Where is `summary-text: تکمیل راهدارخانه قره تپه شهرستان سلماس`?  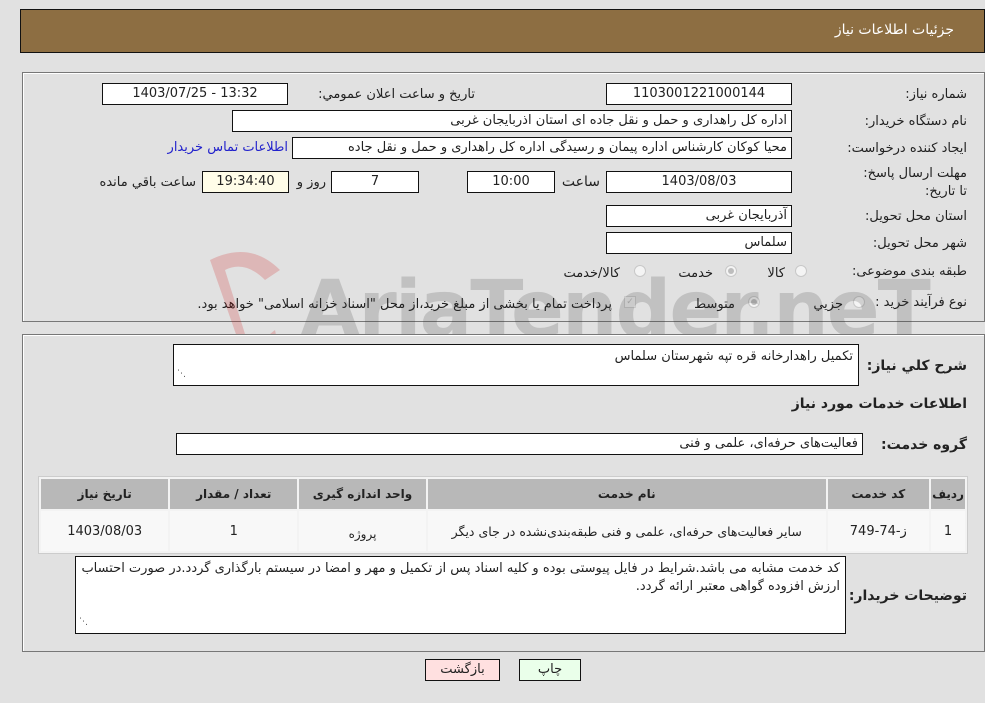 summary-text: تکمیل راهدارخانه قره تپه شهرستان سلماس is located at coordinates (733, 356).